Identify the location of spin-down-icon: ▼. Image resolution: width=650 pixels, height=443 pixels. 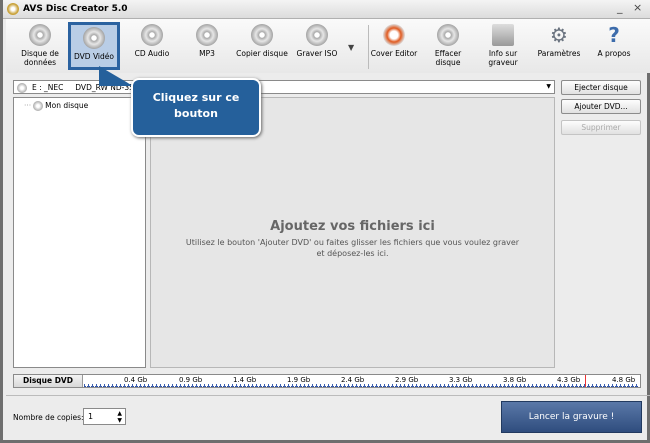
(119, 420).